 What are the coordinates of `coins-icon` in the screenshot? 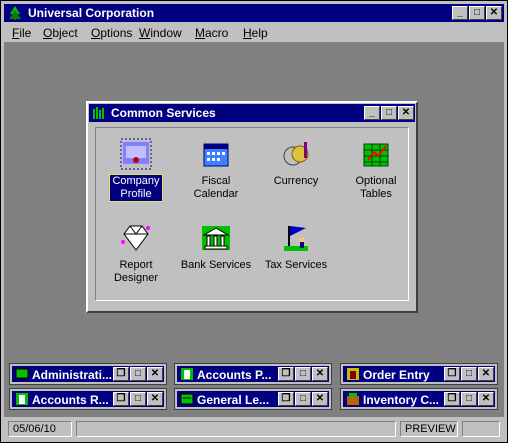 It's located at (296, 154).